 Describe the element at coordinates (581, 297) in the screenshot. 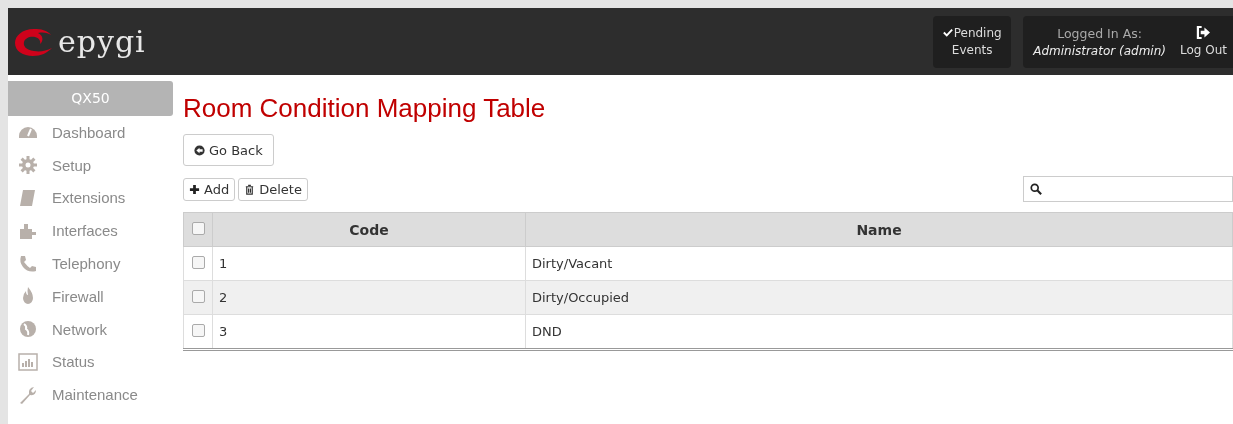

I see `table-cell: Dirty/Occupied` at that location.